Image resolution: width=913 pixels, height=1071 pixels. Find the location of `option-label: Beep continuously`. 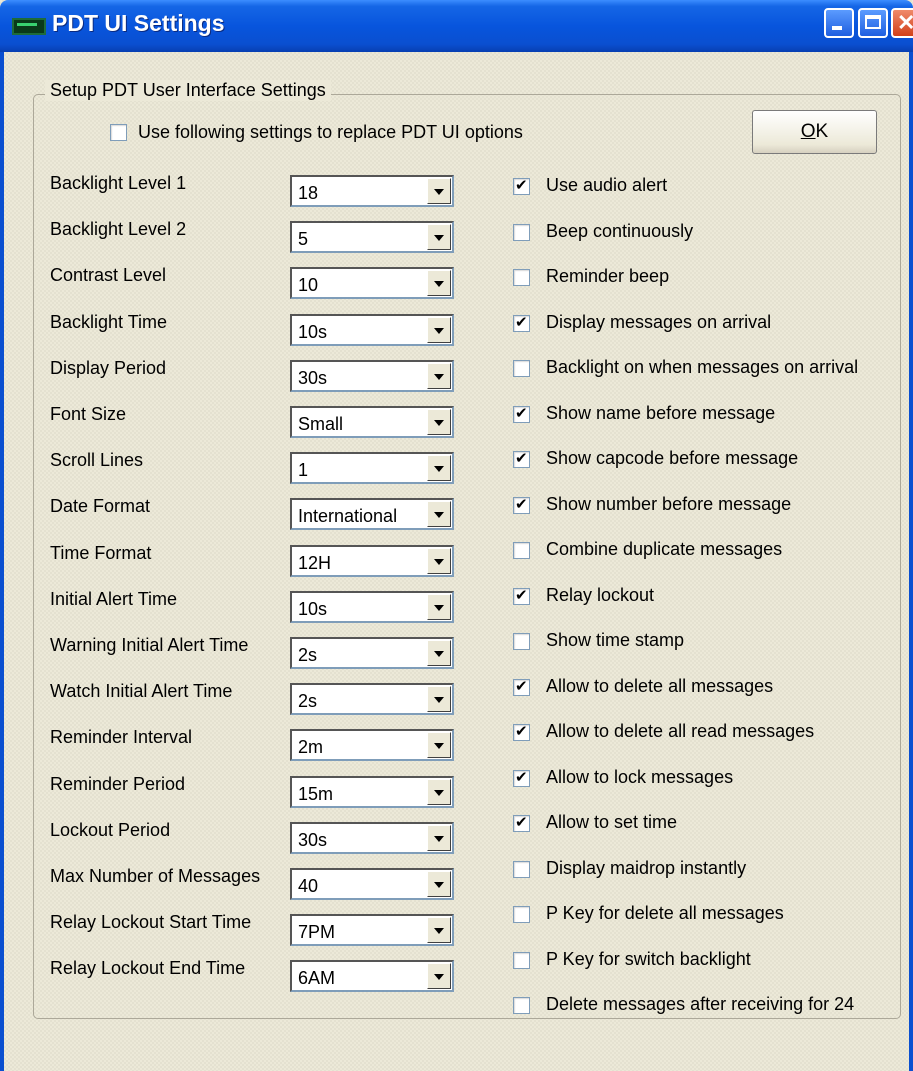

option-label: Beep continuously is located at coordinates (620, 231).